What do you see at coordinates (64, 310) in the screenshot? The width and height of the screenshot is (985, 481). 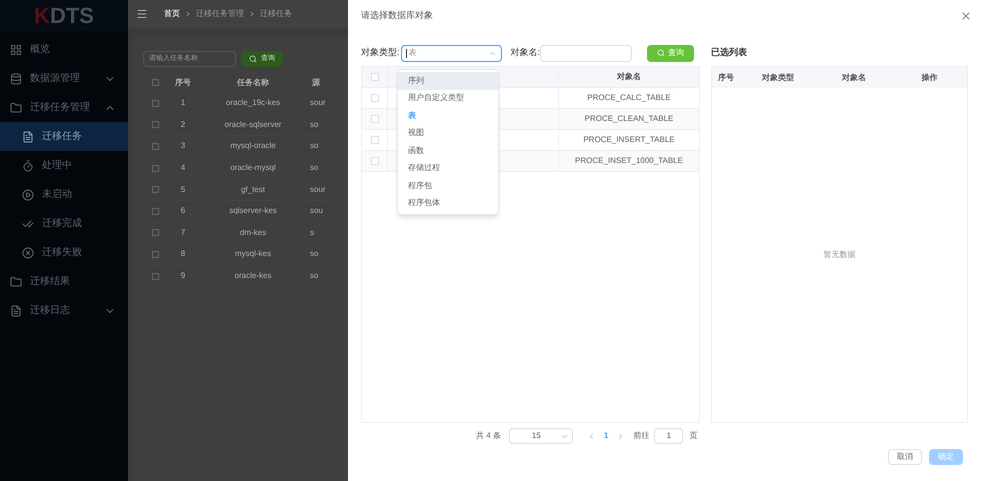 I see `sidebar-item: 迁移日志` at bounding box center [64, 310].